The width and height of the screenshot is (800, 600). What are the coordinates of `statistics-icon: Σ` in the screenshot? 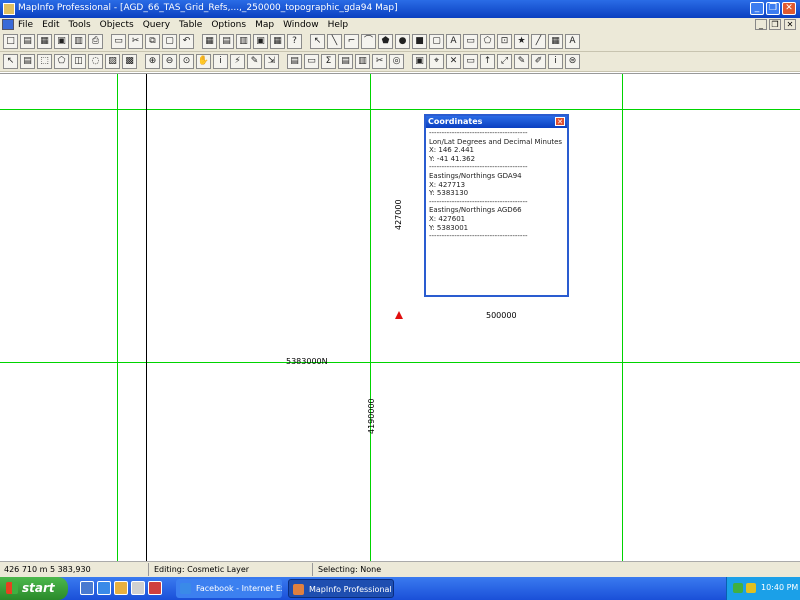 It's located at (328, 61).